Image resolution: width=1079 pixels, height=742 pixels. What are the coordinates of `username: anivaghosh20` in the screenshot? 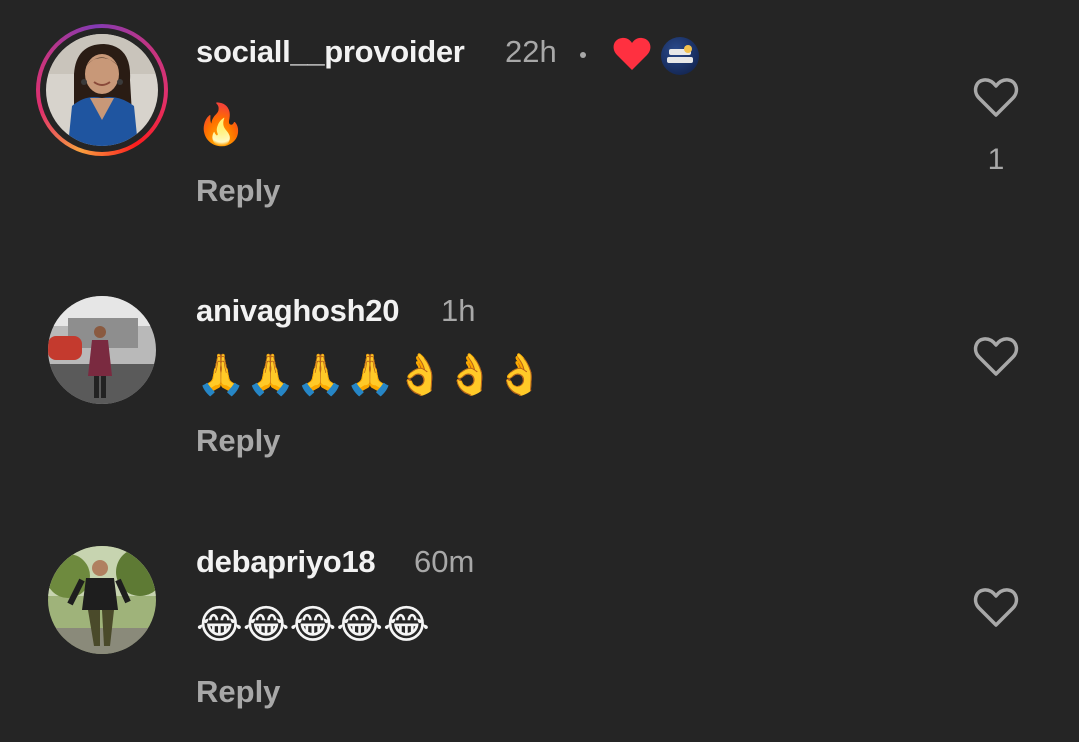 It's located at (297, 311).